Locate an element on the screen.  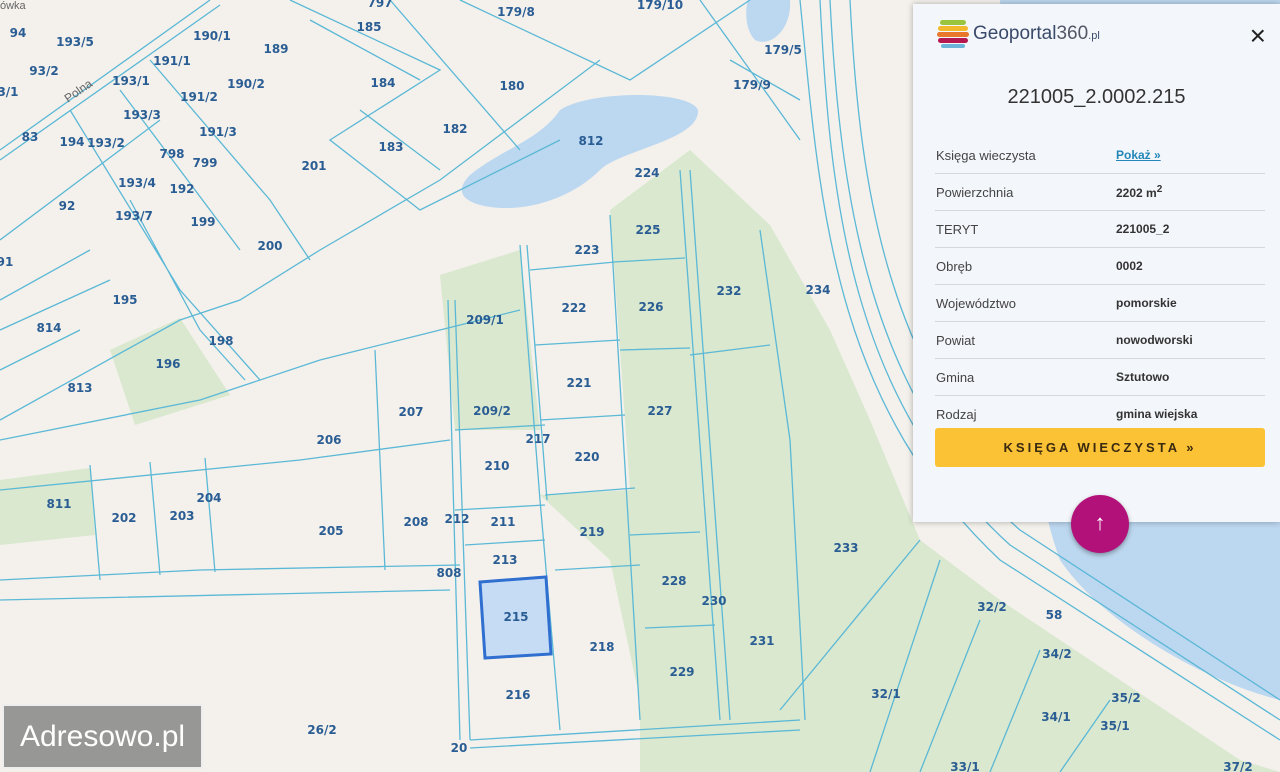
parcel-label: 209/2 is located at coordinates (492, 411).